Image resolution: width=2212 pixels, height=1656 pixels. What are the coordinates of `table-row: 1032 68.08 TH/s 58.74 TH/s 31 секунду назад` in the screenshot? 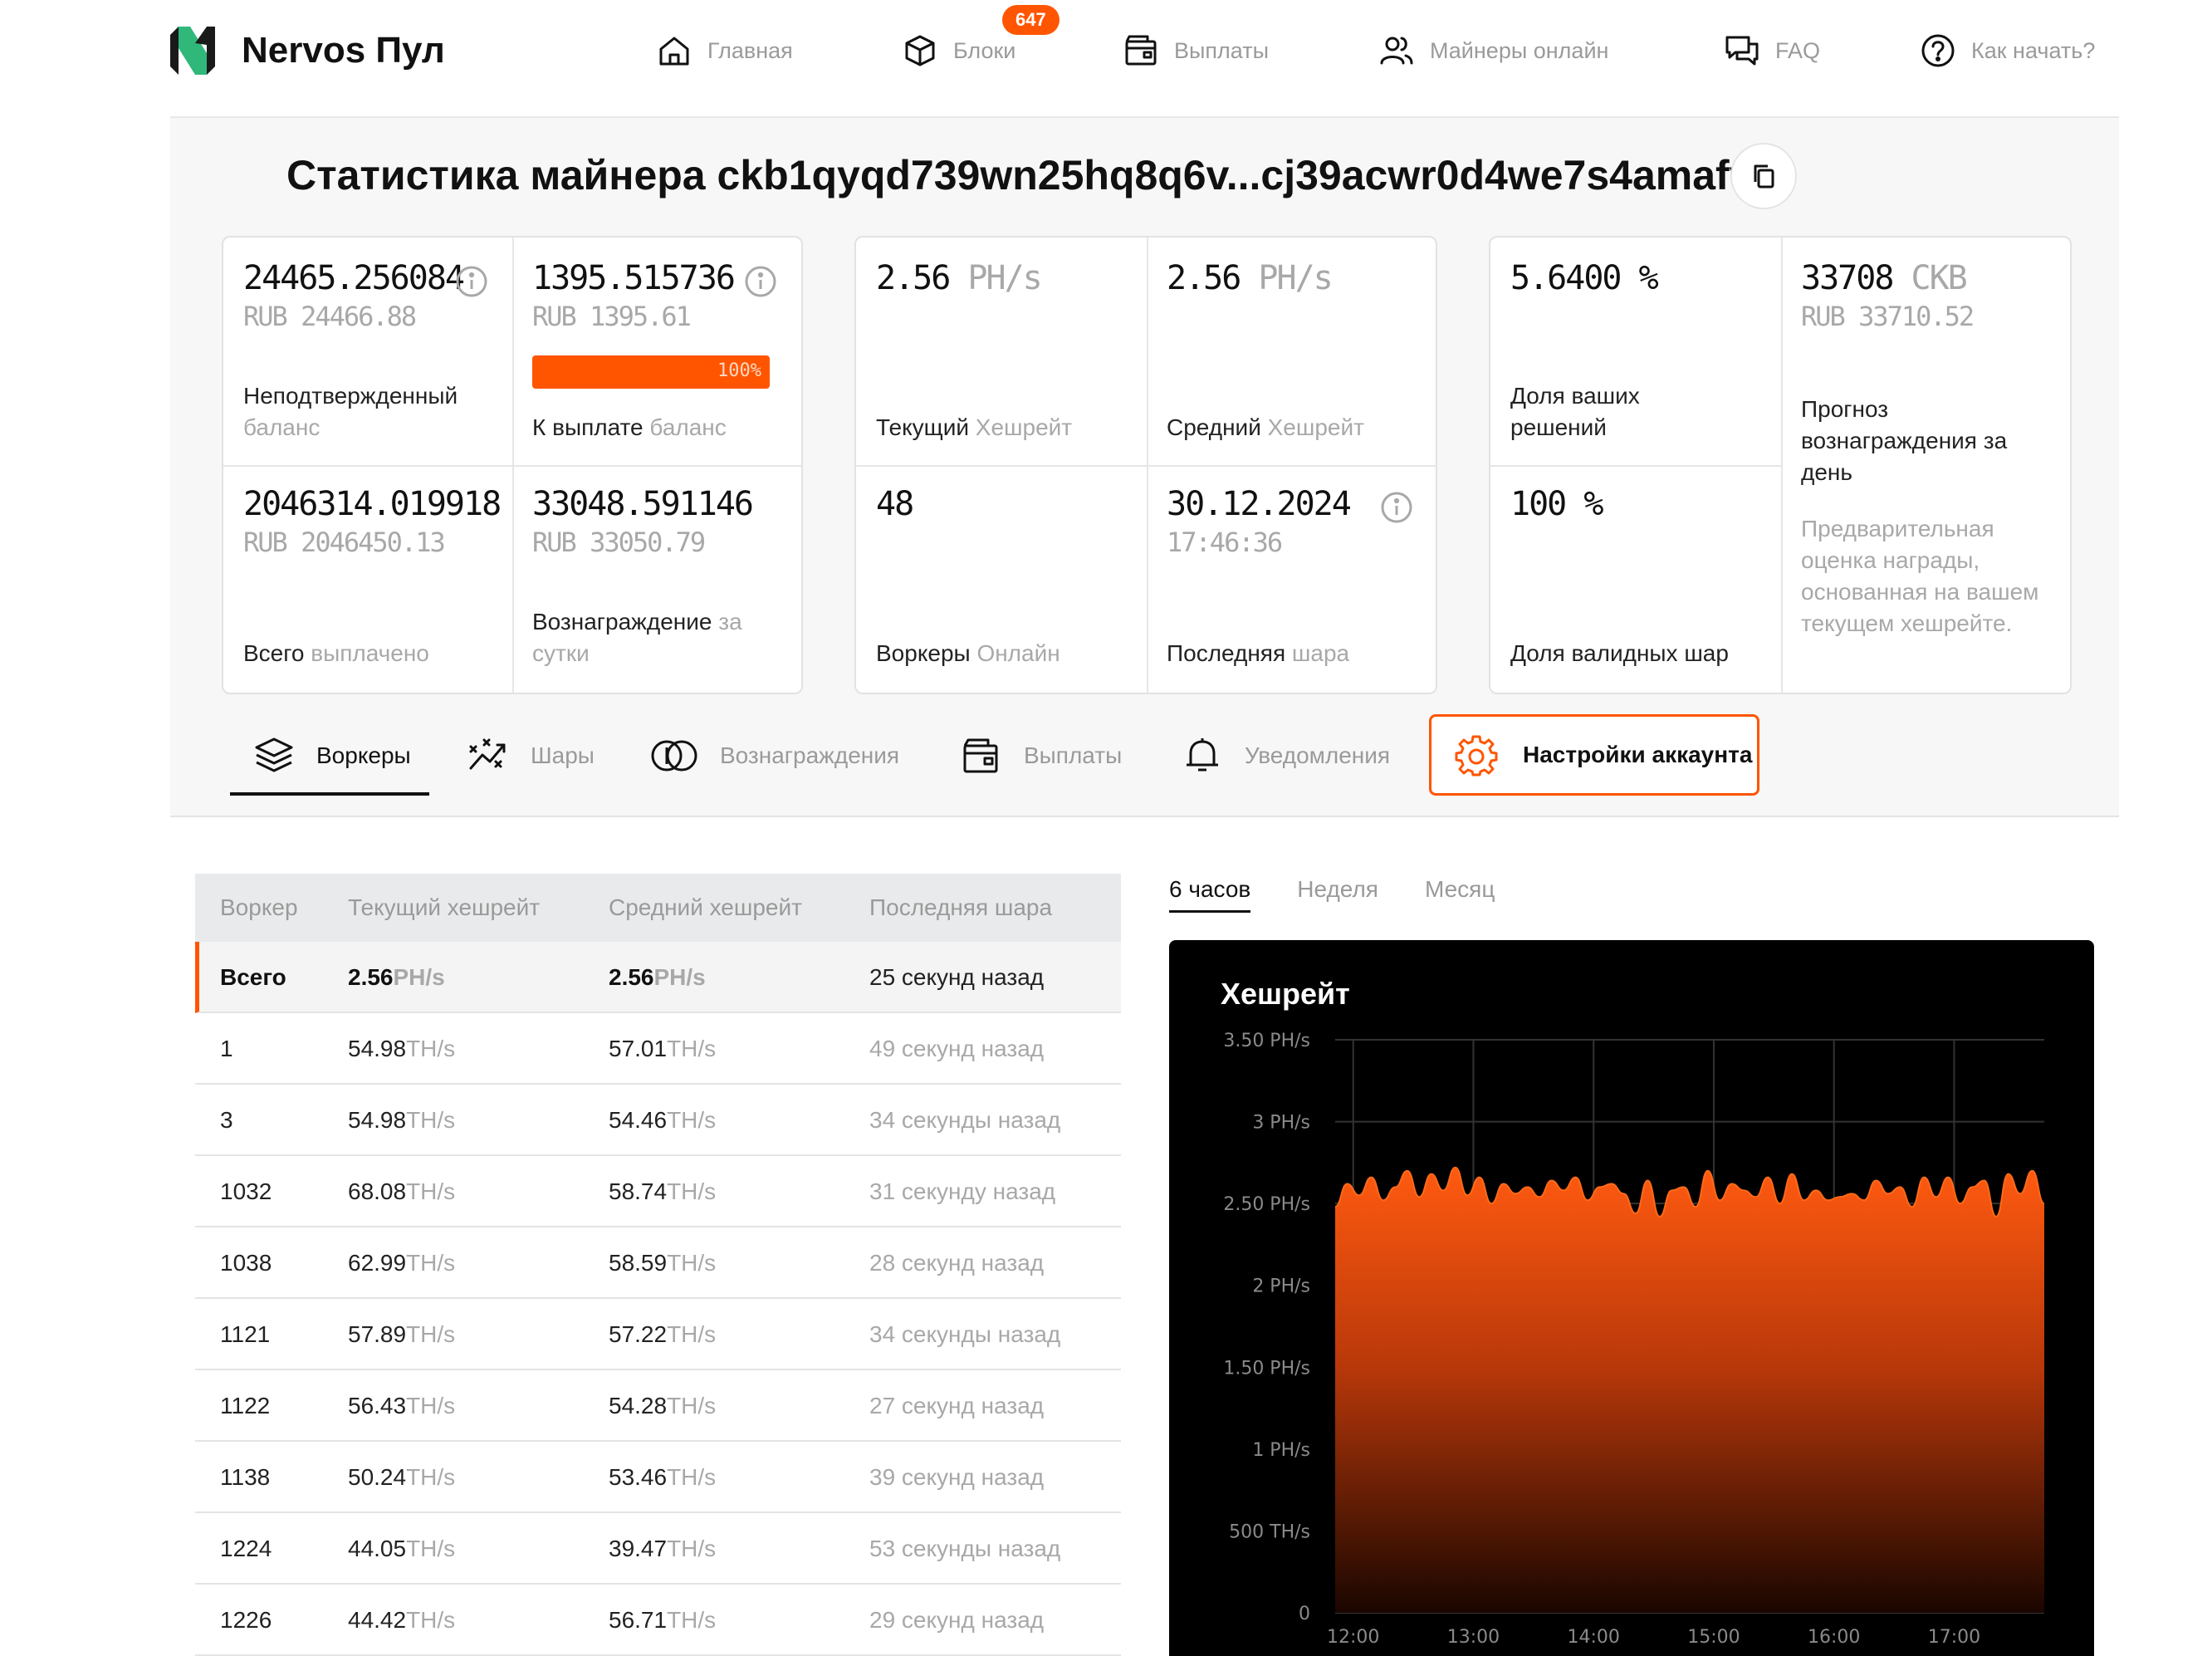 It's located at (658, 1191).